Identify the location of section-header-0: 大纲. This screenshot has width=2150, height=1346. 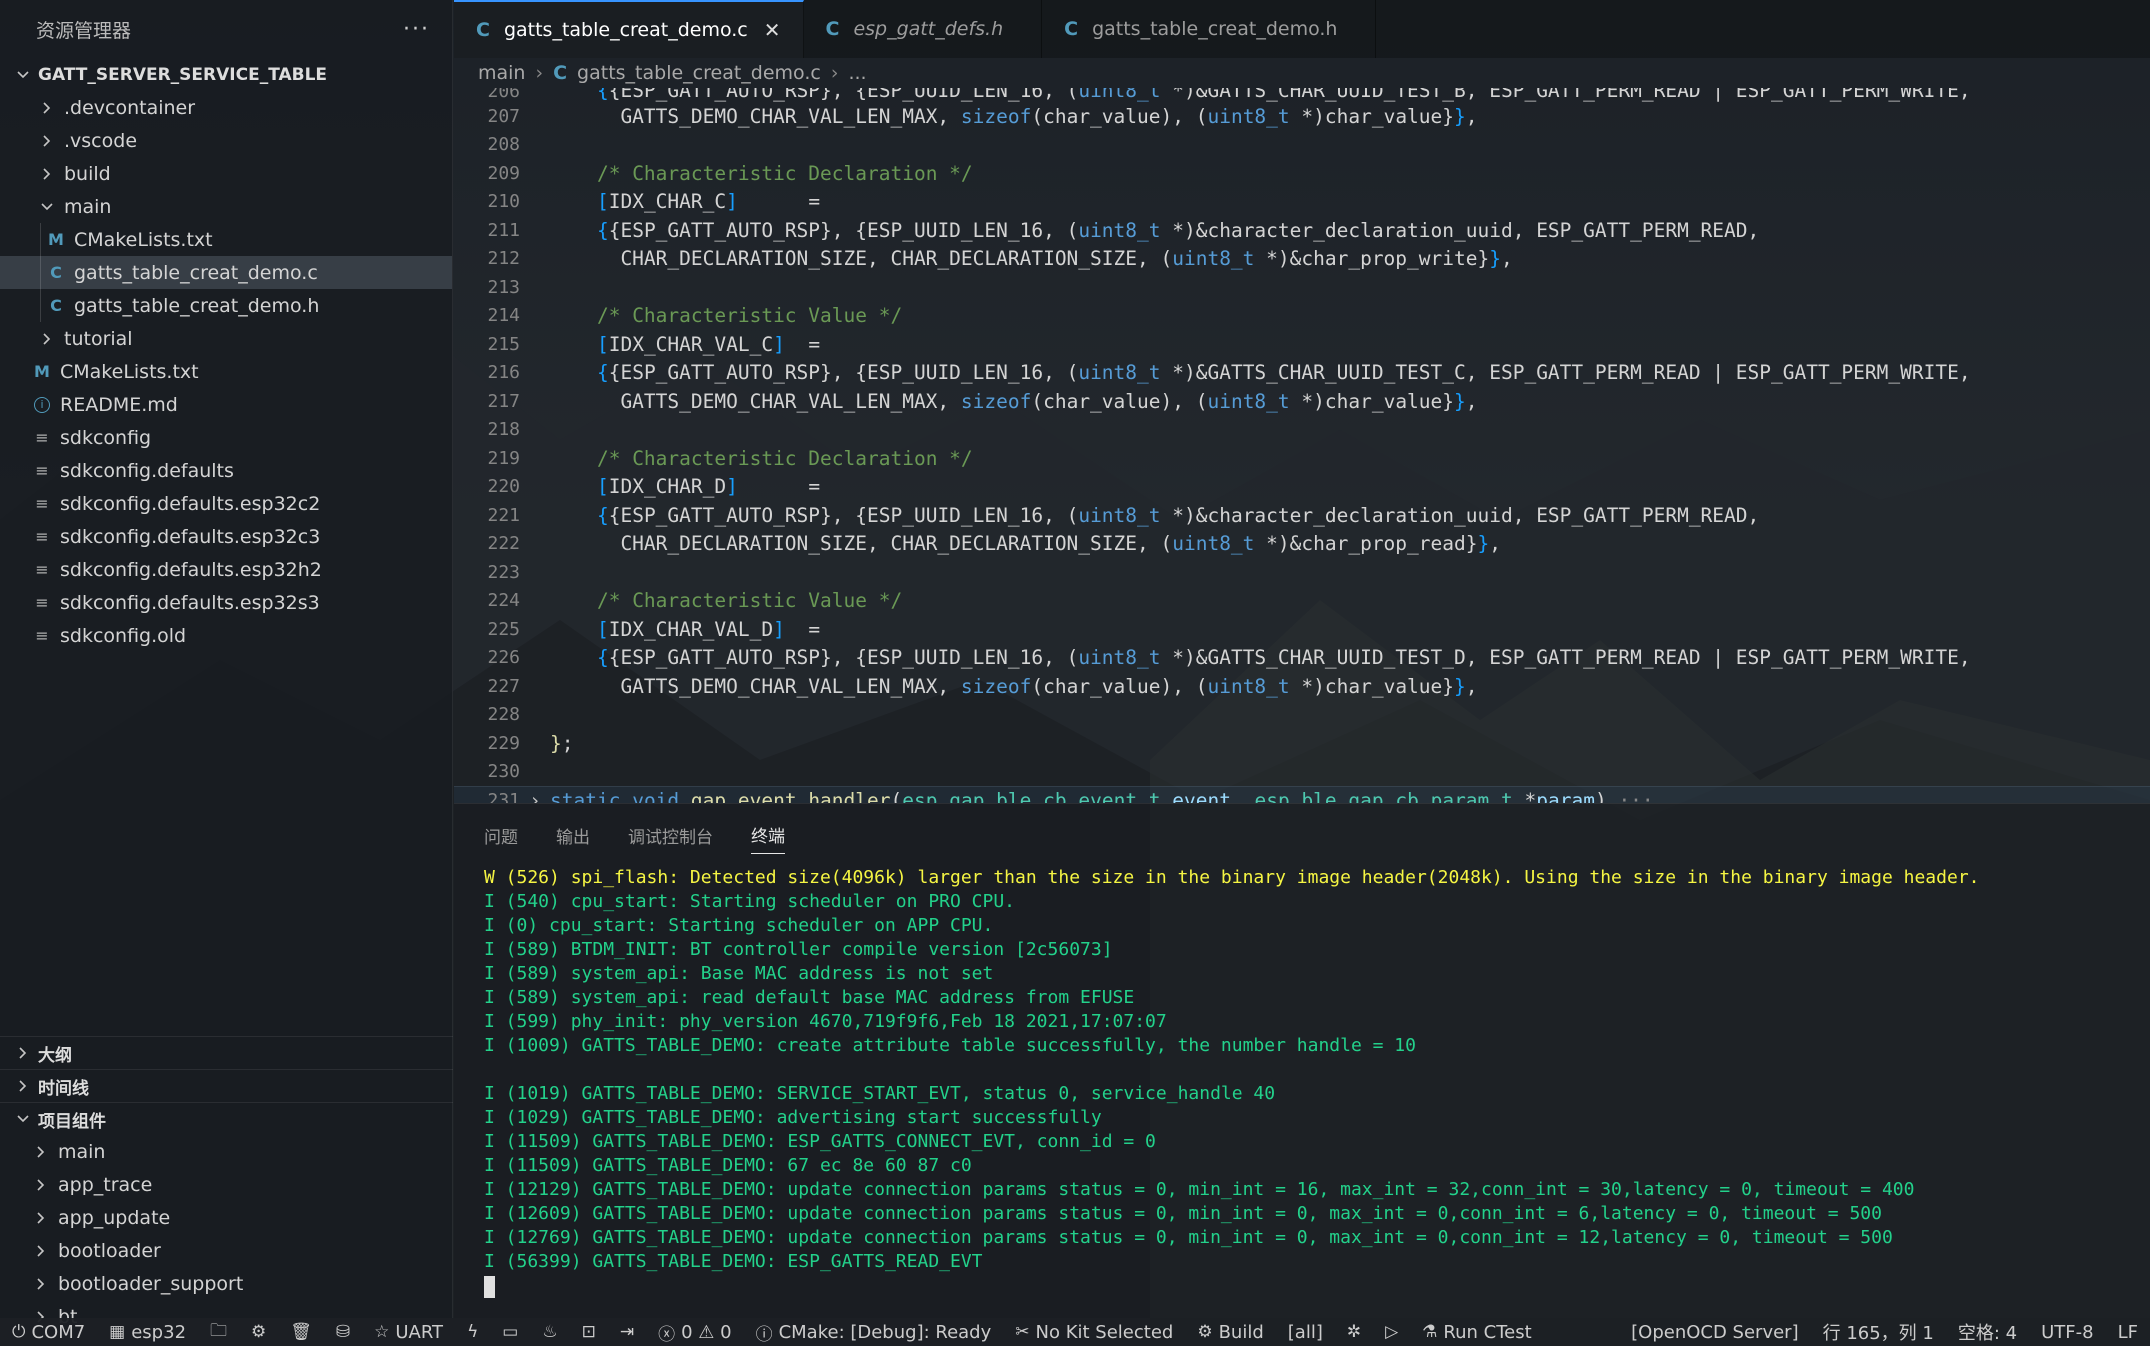
(226, 1052).